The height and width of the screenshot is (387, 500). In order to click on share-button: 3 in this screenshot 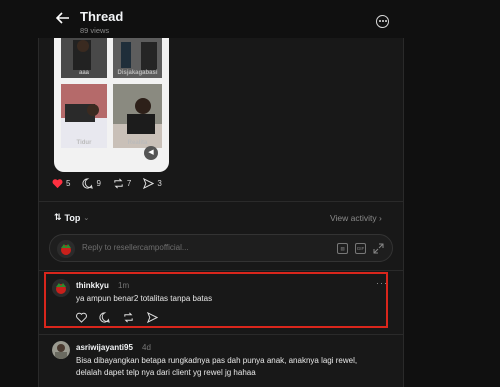, I will do `click(152, 183)`.